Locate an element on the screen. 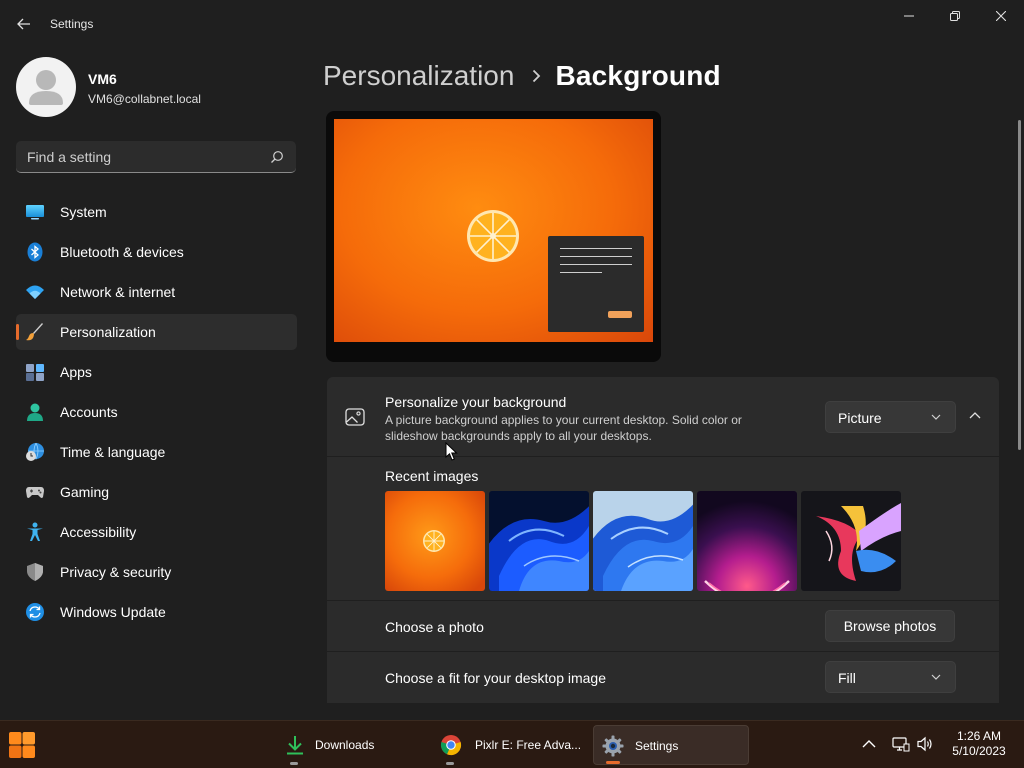 The height and width of the screenshot is (768, 1024). taskbar-app-settings: Settings is located at coordinates (671, 745).